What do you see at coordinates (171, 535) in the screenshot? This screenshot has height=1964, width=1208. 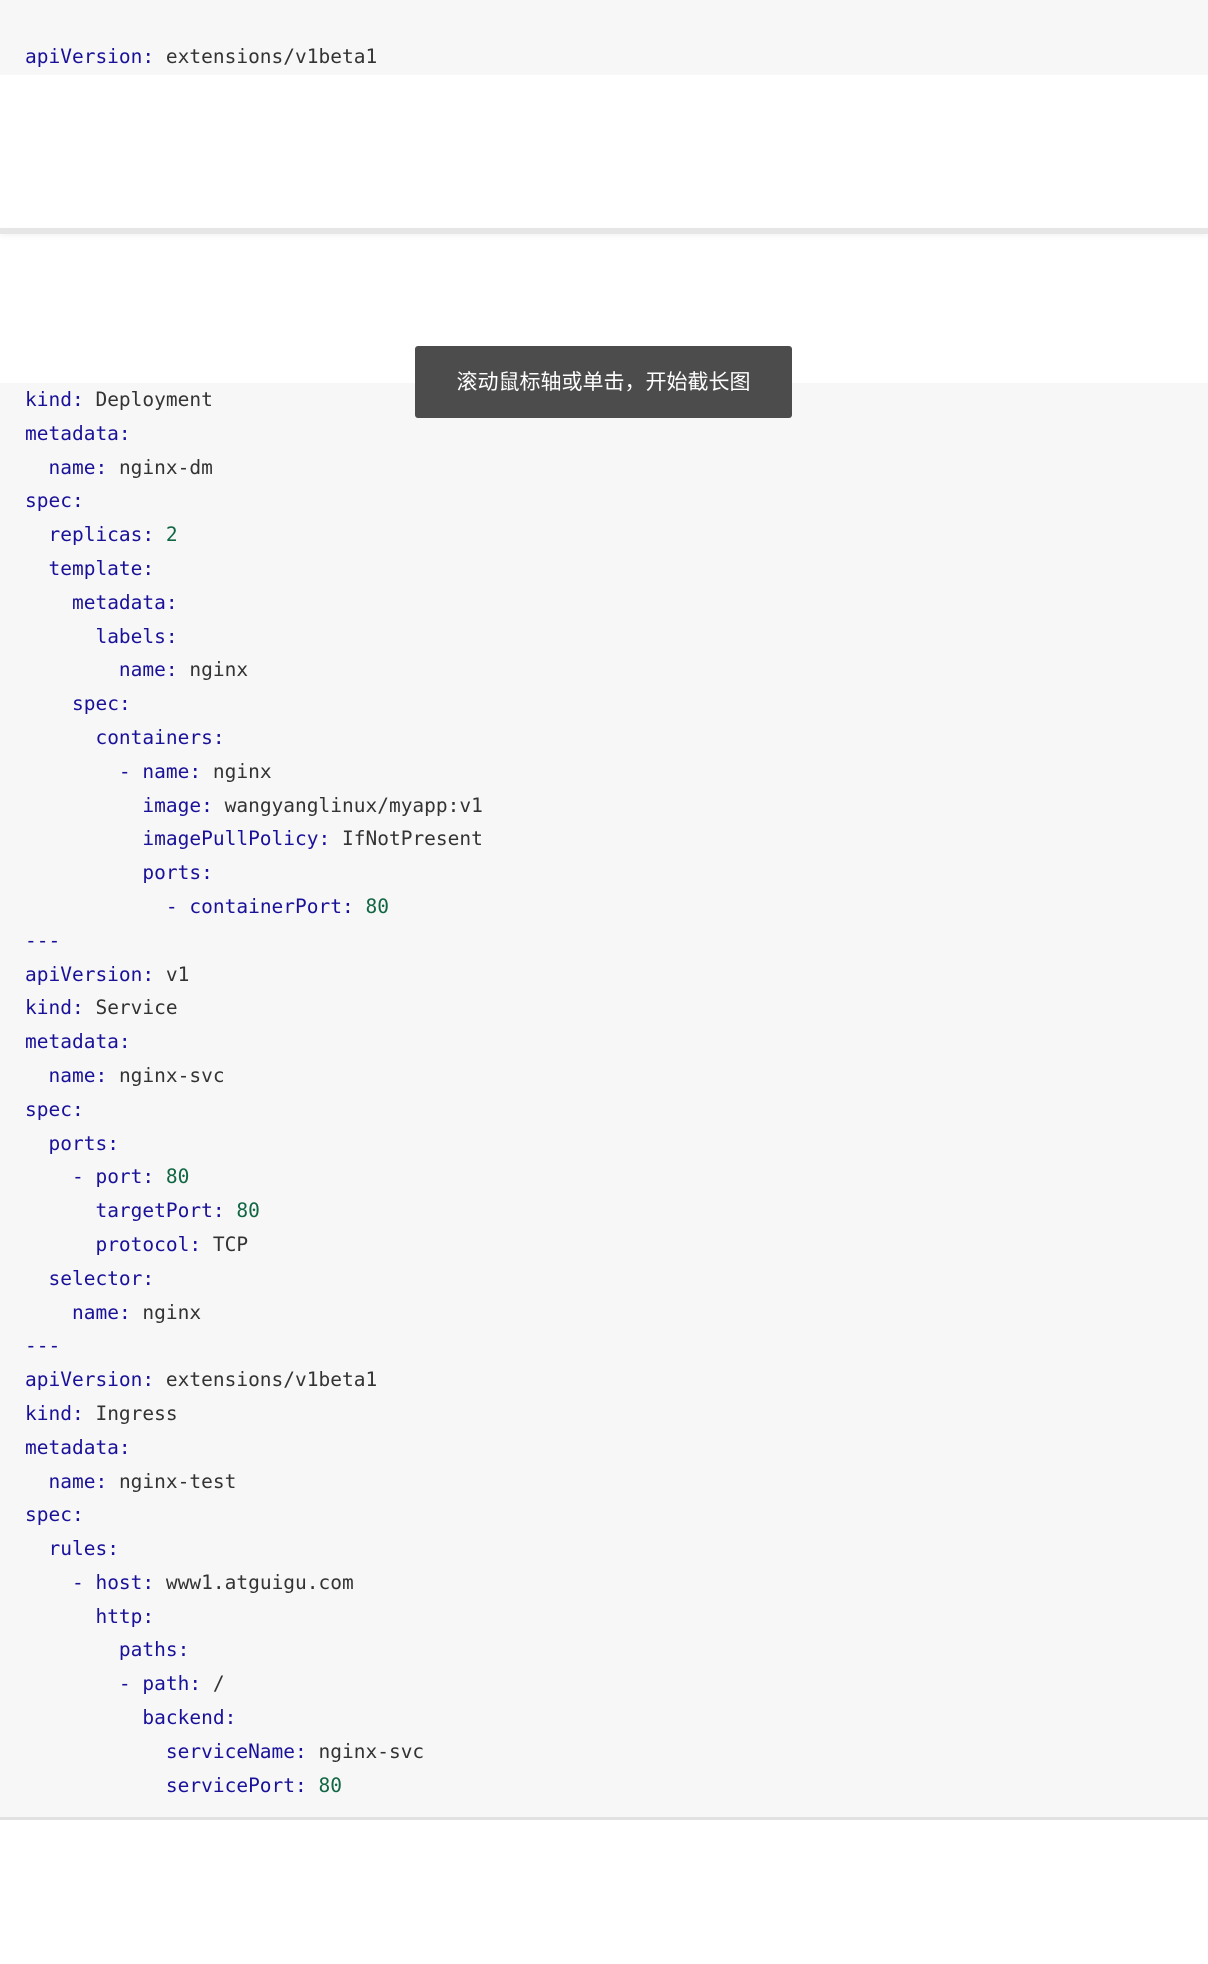 I see `yaml-value: 2` at bounding box center [171, 535].